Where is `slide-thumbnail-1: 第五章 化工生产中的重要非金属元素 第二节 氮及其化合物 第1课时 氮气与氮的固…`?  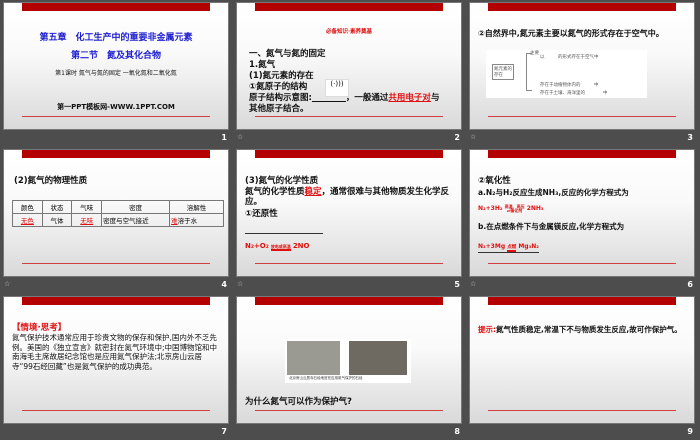
slide-thumbnail-1: 第五章 化工生产中的重要非金属元素 第二节 氮及其化合物 第1课时 氮气与氮的固… is located at coordinates (116, 73).